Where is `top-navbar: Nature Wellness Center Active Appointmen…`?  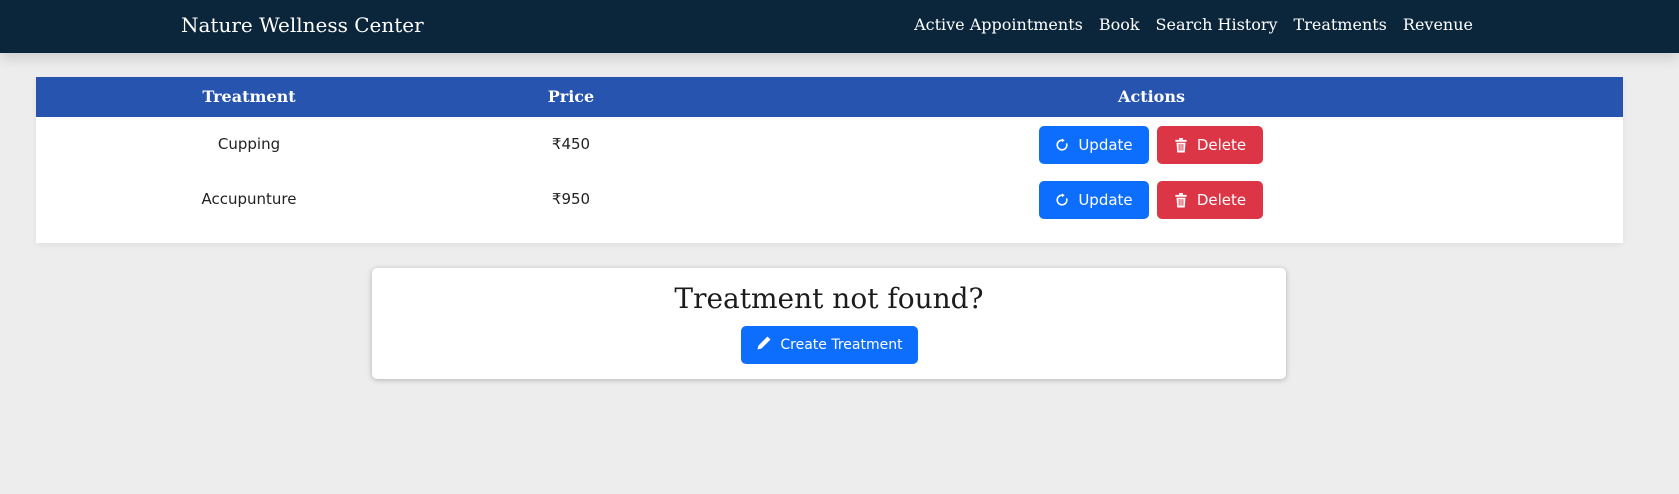 top-navbar: Nature Wellness Center Active Appointmen… is located at coordinates (839, 26).